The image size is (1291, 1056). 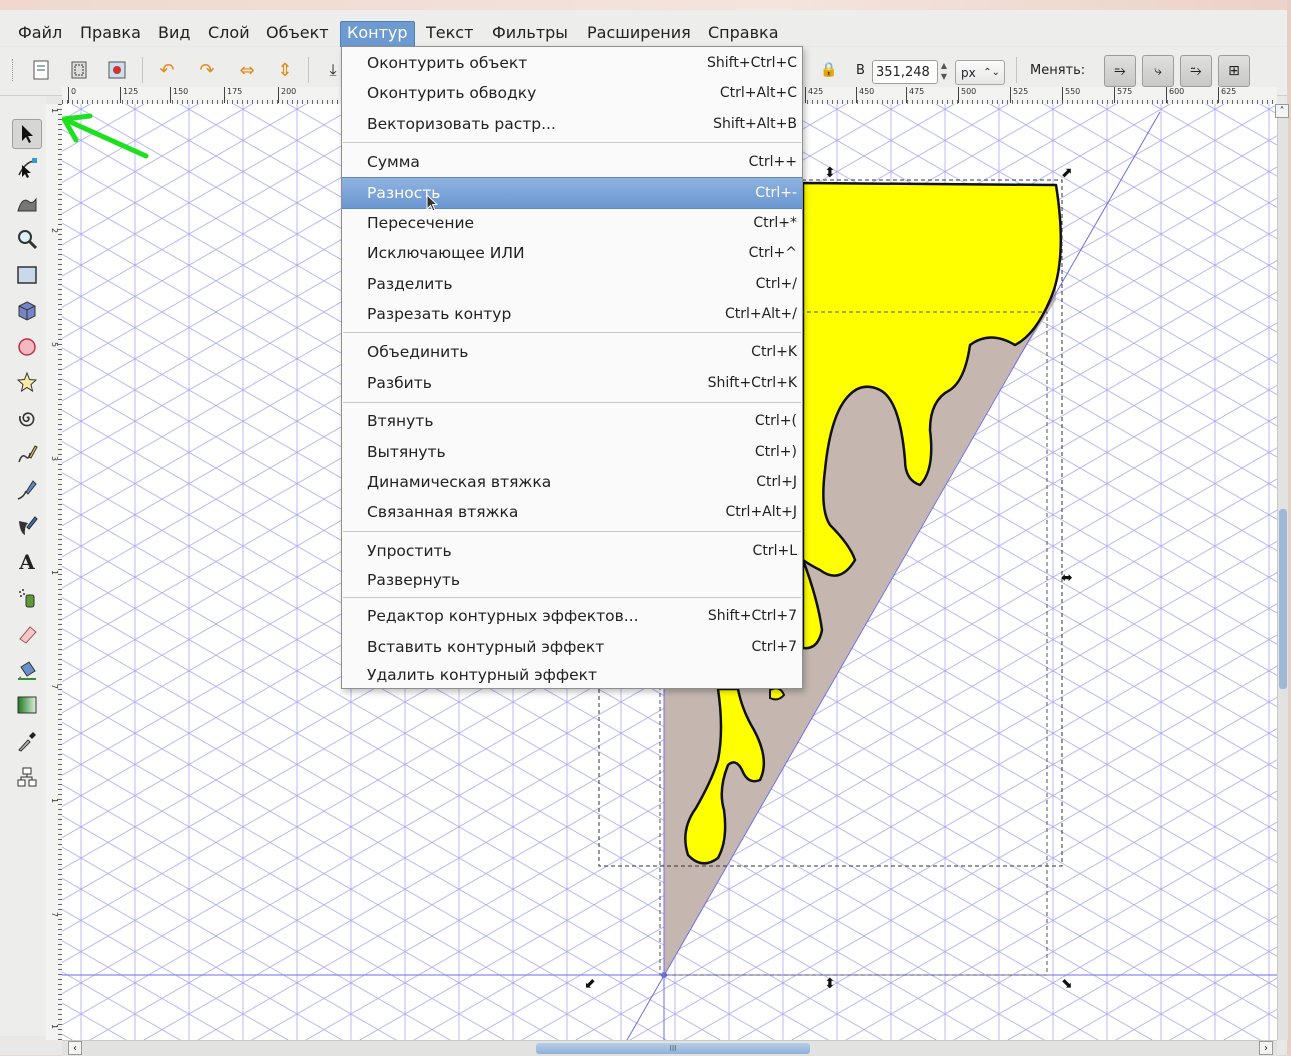 What do you see at coordinates (572, 314) in the screenshot?
I see `menu-item-cut-path: Разрезать контур Ctrl+Alt+/` at bounding box center [572, 314].